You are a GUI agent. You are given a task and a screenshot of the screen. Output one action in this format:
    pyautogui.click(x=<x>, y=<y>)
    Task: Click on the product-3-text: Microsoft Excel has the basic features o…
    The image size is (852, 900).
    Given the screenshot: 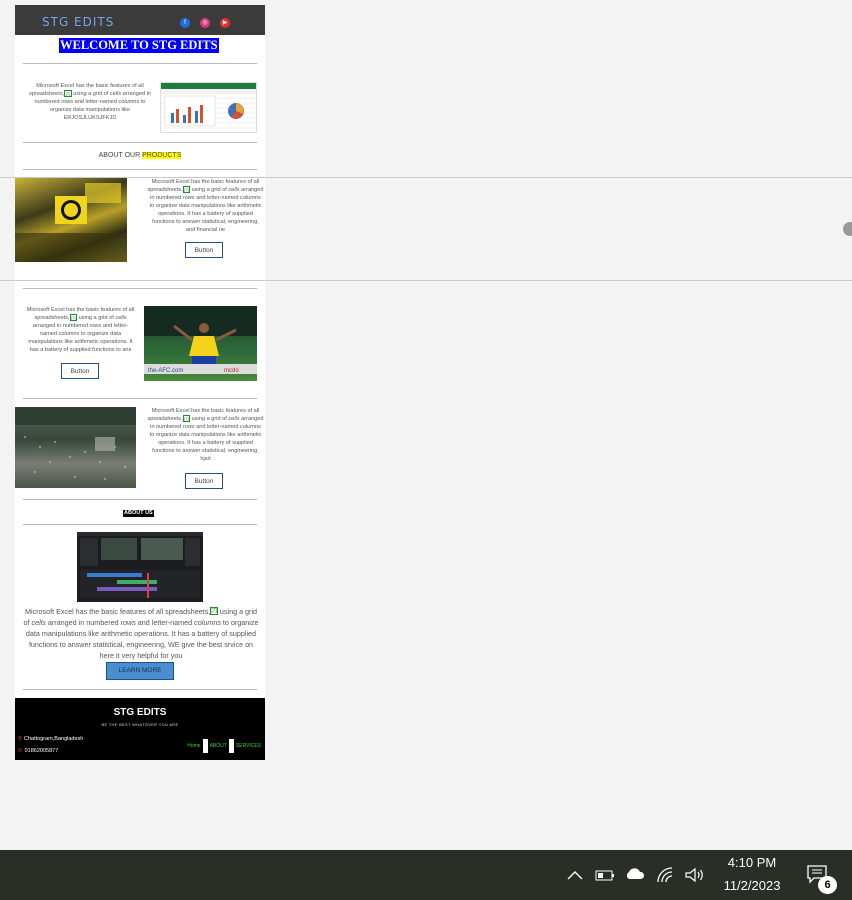 What is the action you would take?
    pyautogui.click(x=205, y=435)
    